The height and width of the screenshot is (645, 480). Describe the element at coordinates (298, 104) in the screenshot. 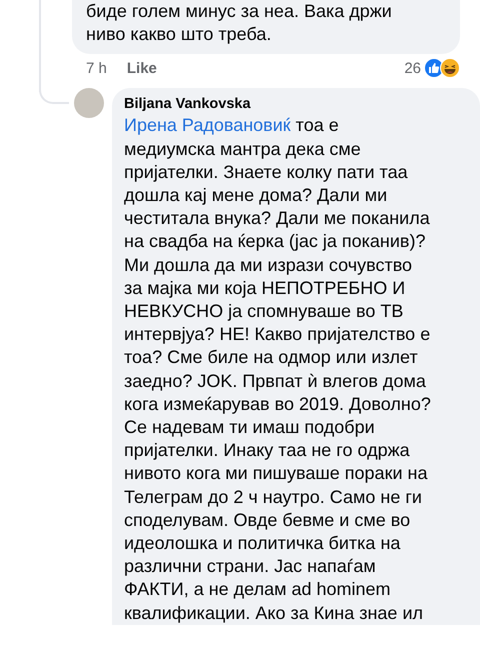

I see `author-name: Biljana Vankovska` at that location.